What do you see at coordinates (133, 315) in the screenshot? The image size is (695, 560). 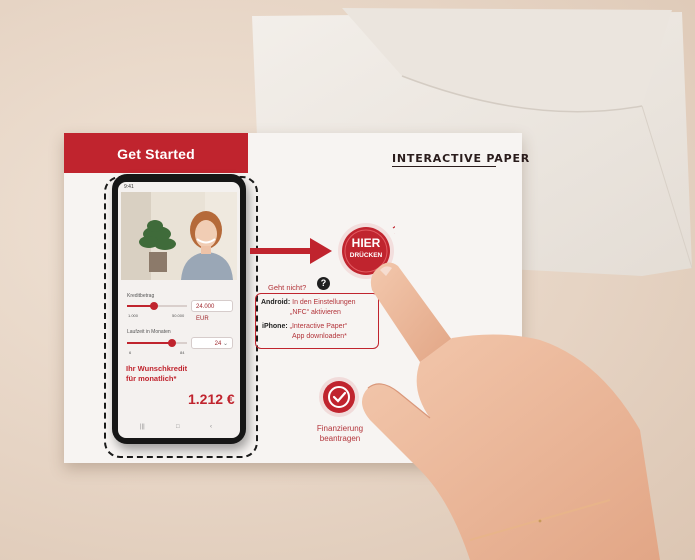 I see `credit-min: 1.000` at bounding box center [133, 315].